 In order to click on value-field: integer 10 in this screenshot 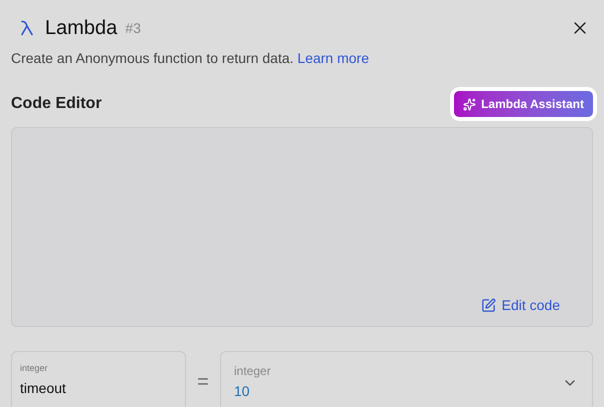, I will do `click(406, 379)`.